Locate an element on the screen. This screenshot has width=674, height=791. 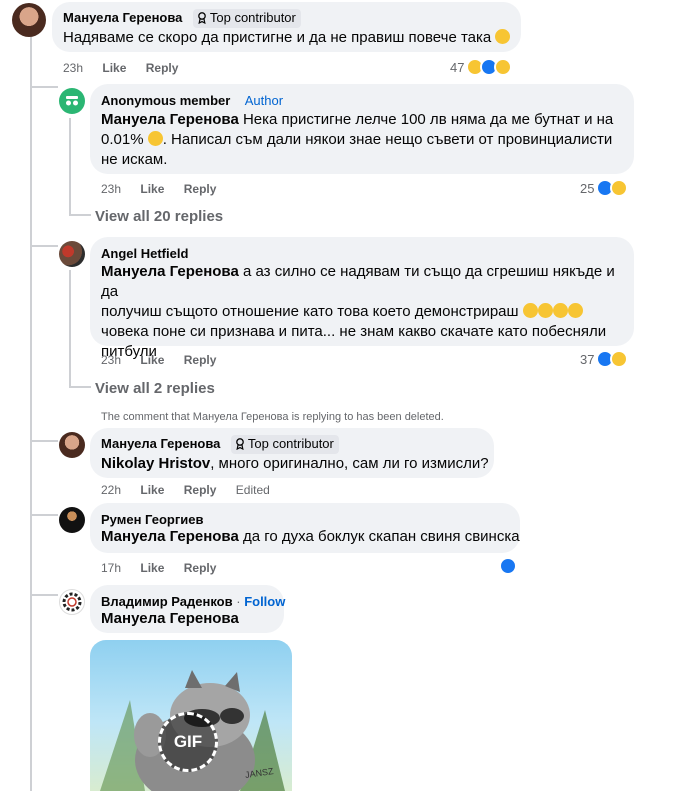
comment-meta: 22h Like Reply Edited is located at coordinates (193, 490).